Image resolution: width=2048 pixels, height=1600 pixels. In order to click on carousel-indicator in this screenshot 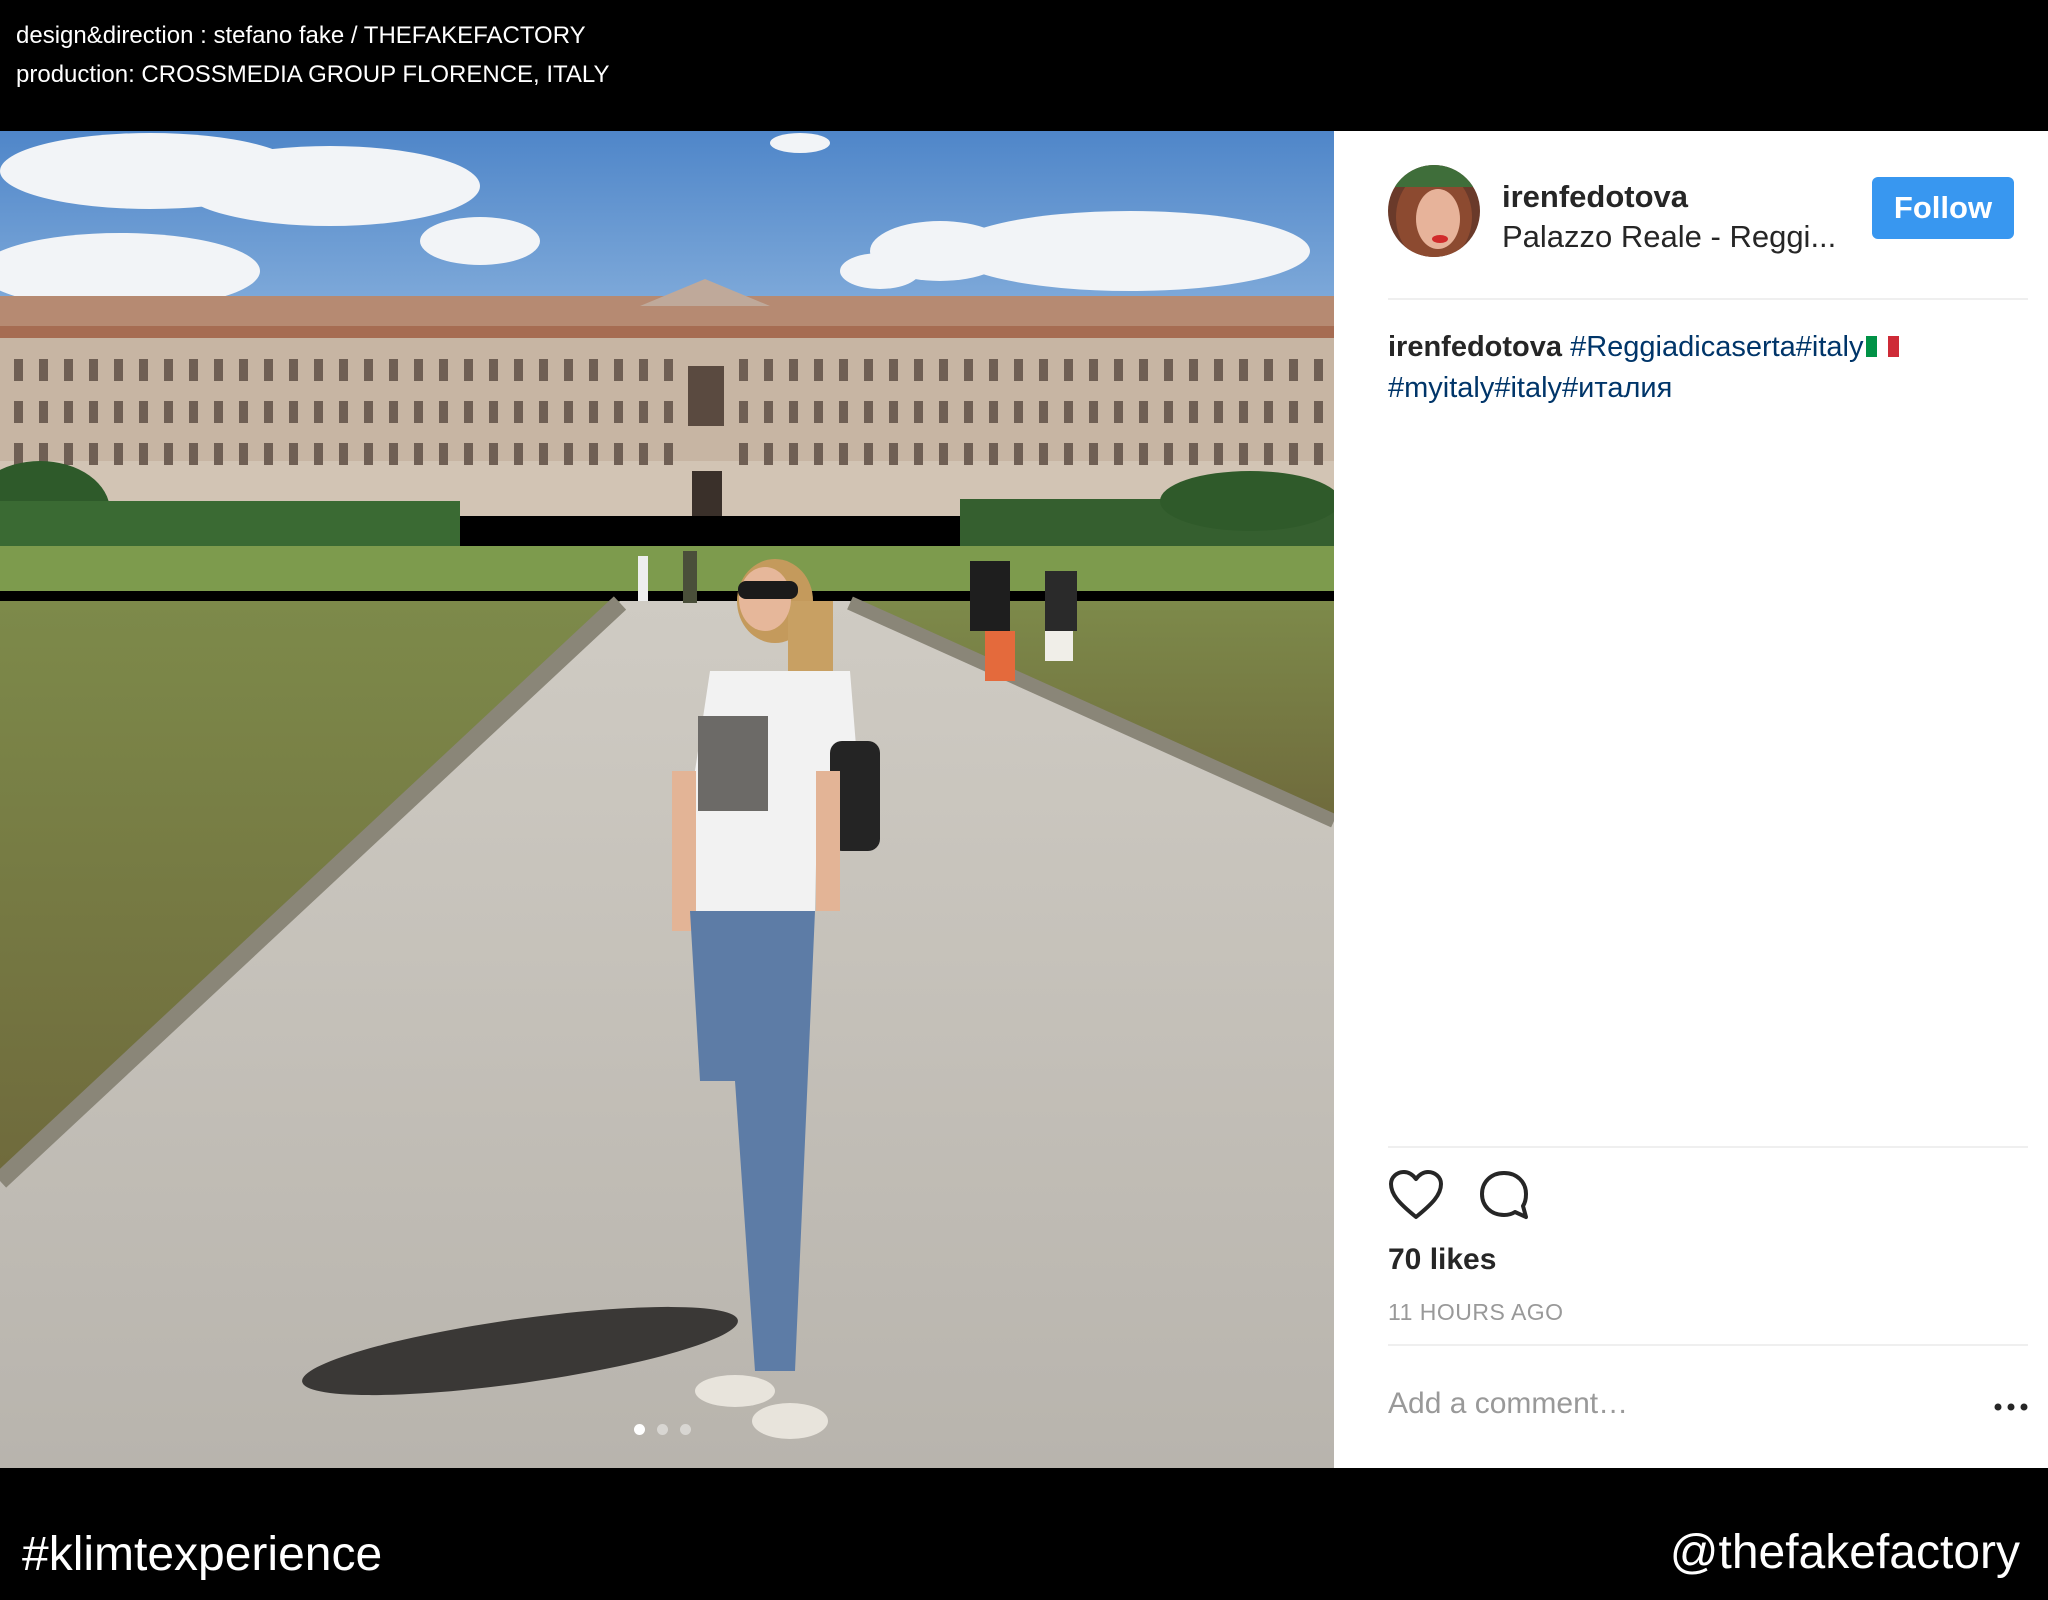, I will do `click(662, 1429)`.